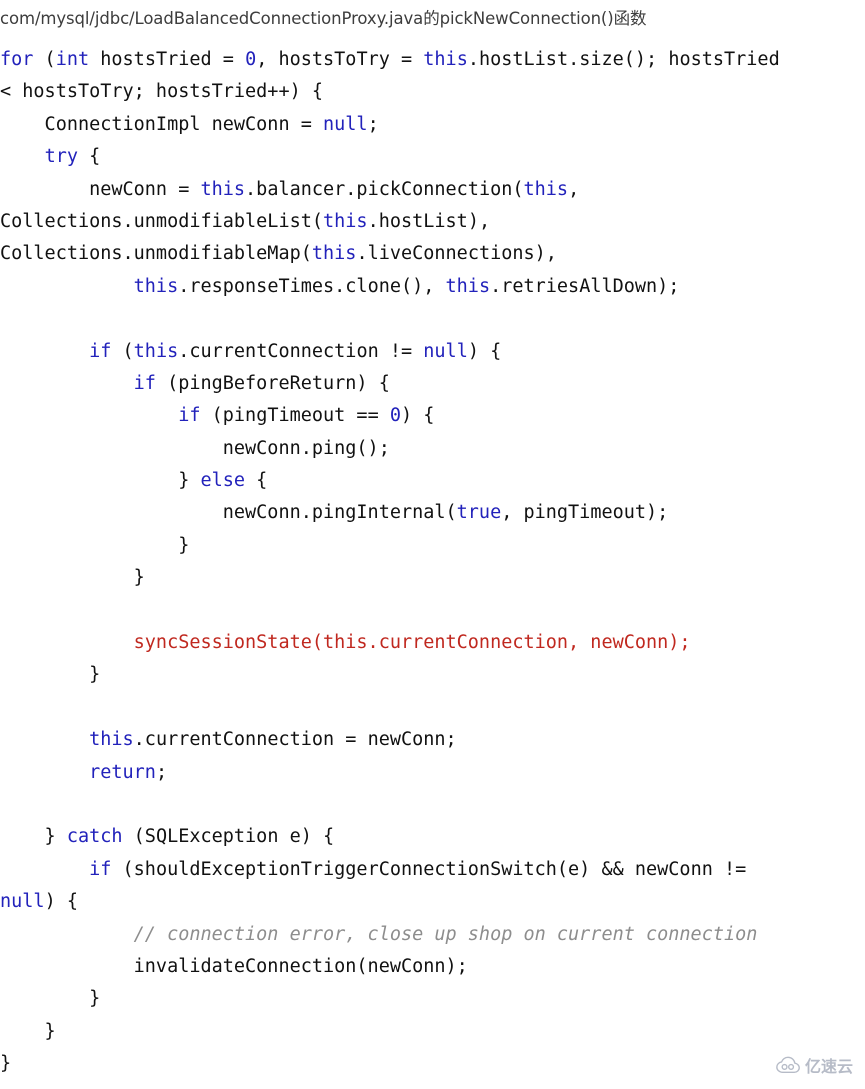 The width and height of the screenshot is (865, 1089). I want to click on code-token: true, so click(479, 513).